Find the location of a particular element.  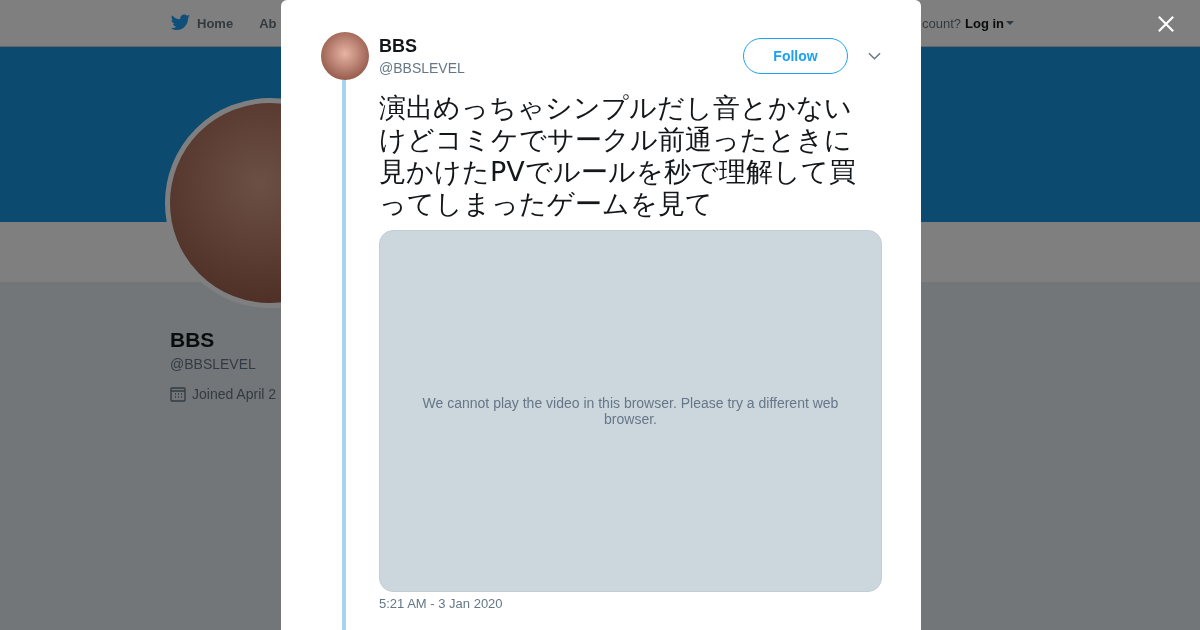

close-icon is located at coordinates (1166, 24).